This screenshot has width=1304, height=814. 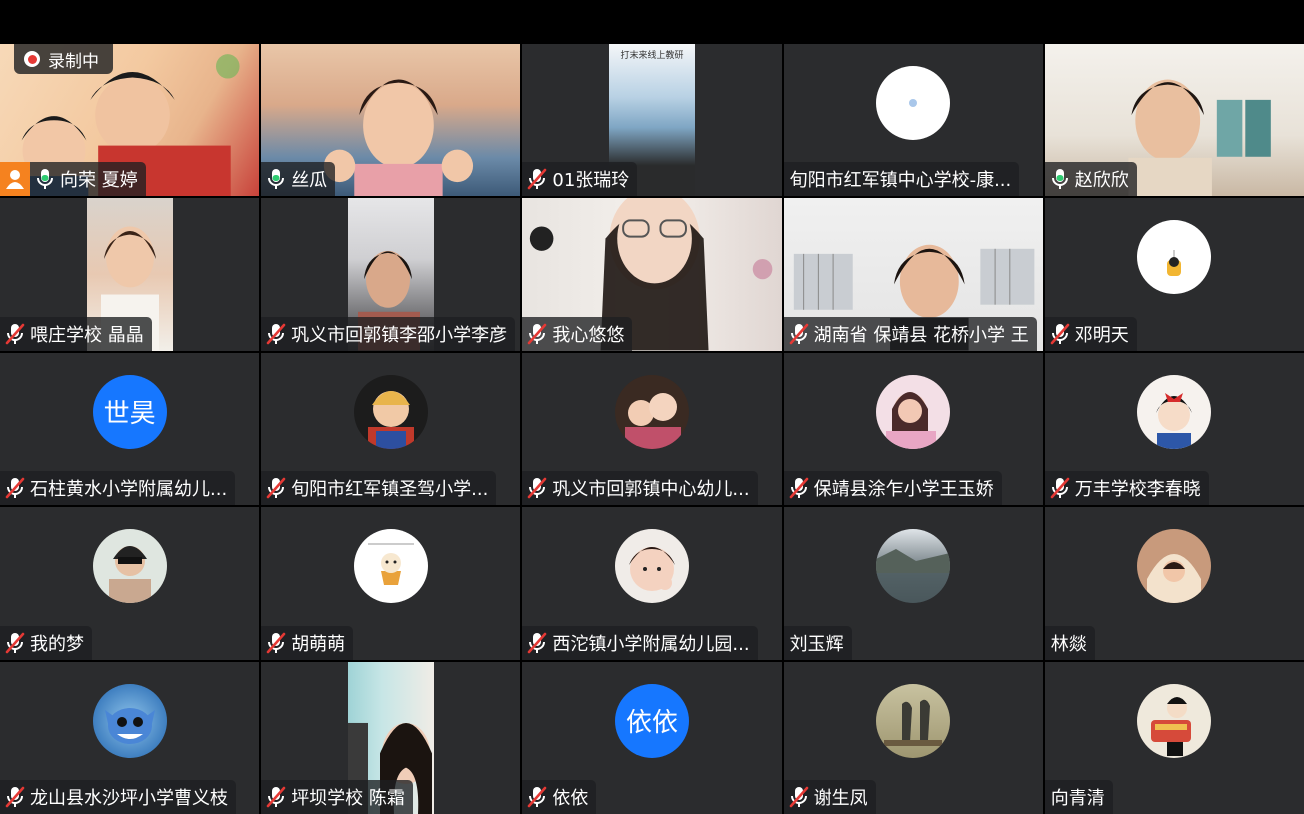 I want to click on participant-tile: 丝瓜, so click(x=391, y=120).